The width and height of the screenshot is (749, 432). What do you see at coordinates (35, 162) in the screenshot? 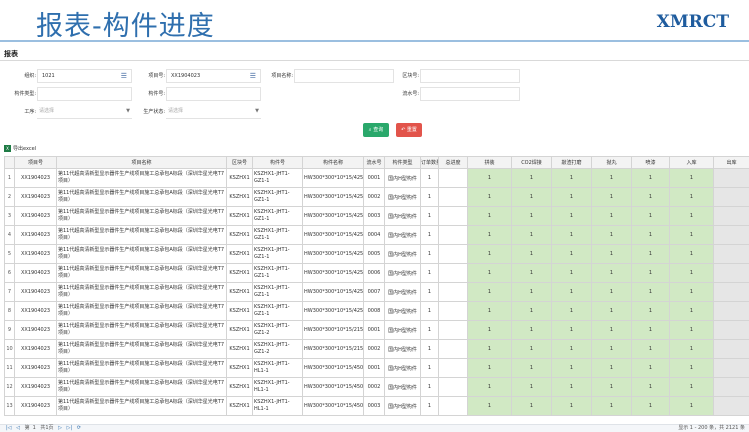
I see `column-header: 项目号` at bounding box center [35, 162].